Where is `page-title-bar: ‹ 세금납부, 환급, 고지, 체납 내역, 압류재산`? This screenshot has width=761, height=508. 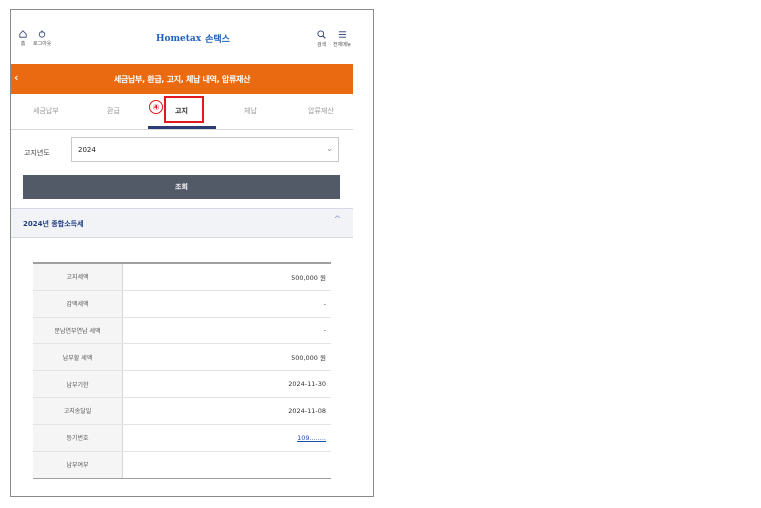
page-title-bar: ‹ 세금납부, 환급, 고지, 체납 내역, 압류재산 is located at coordinates (182, 79).